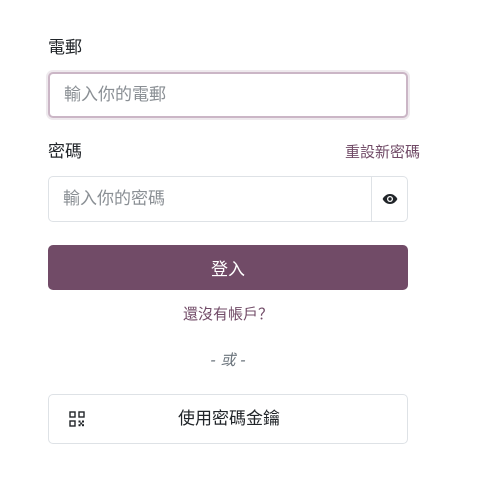 The height and width of the screenshot is (495, 486). Describe the element at coordinates (65, 152) in the screenshot. I see `password-label: 密碼` at that location.